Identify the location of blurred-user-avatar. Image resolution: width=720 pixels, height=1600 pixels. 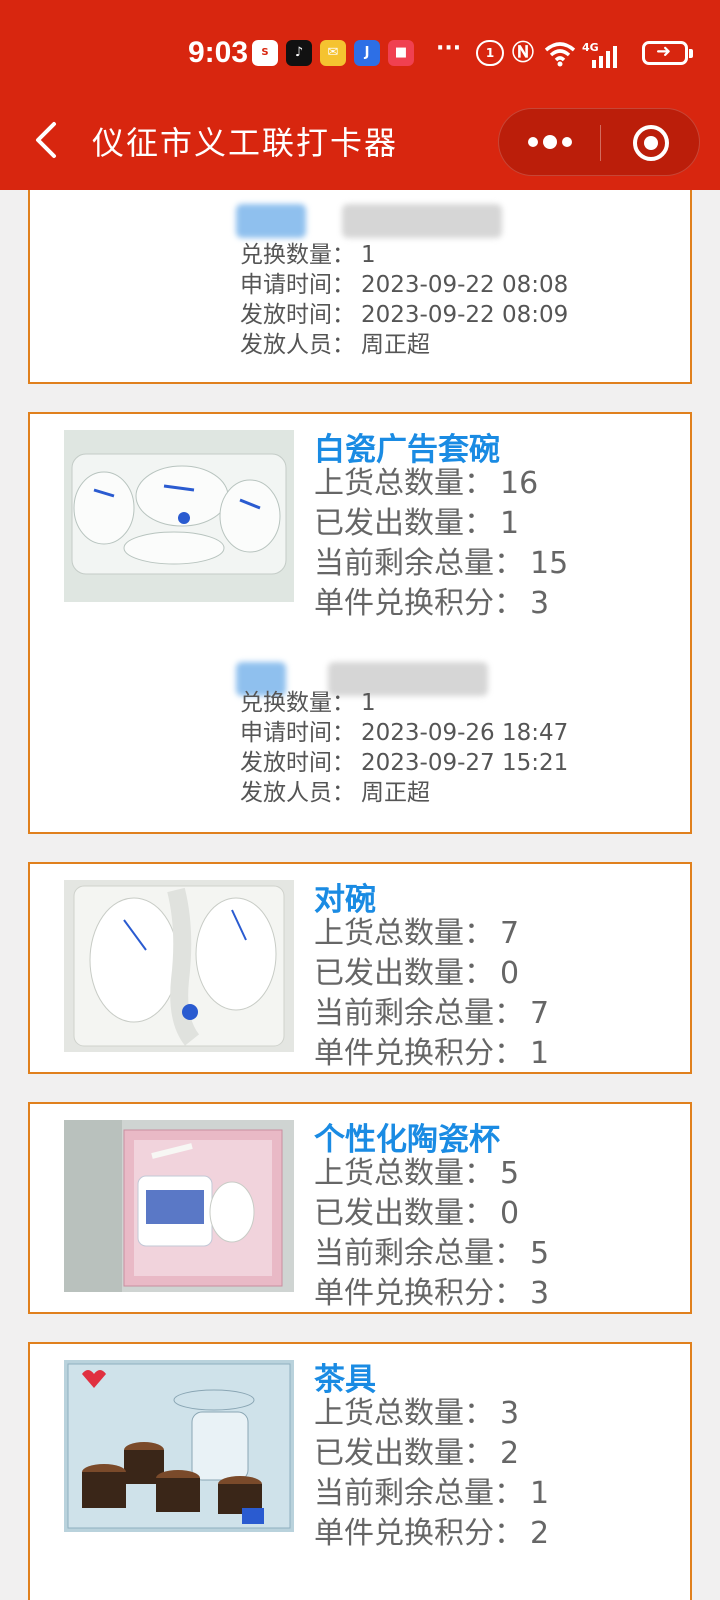
(271, 221).